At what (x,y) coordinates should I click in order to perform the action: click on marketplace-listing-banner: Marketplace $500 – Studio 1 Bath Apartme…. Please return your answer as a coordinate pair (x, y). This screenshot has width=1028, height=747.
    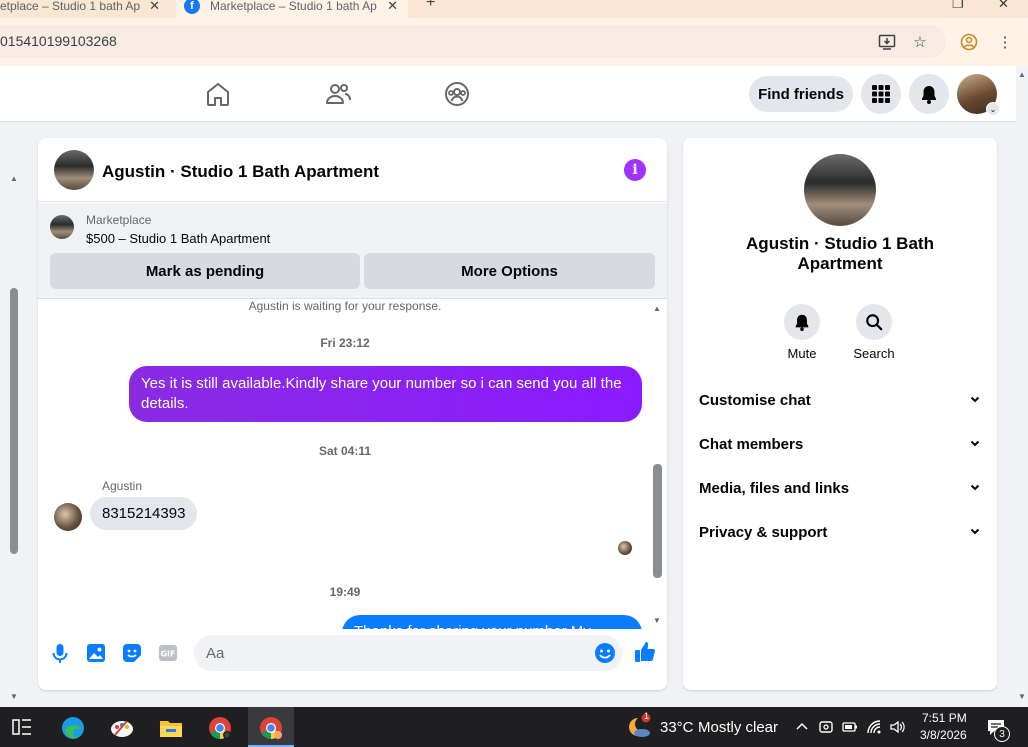
    Looking at the image, I should click on (352, 251).